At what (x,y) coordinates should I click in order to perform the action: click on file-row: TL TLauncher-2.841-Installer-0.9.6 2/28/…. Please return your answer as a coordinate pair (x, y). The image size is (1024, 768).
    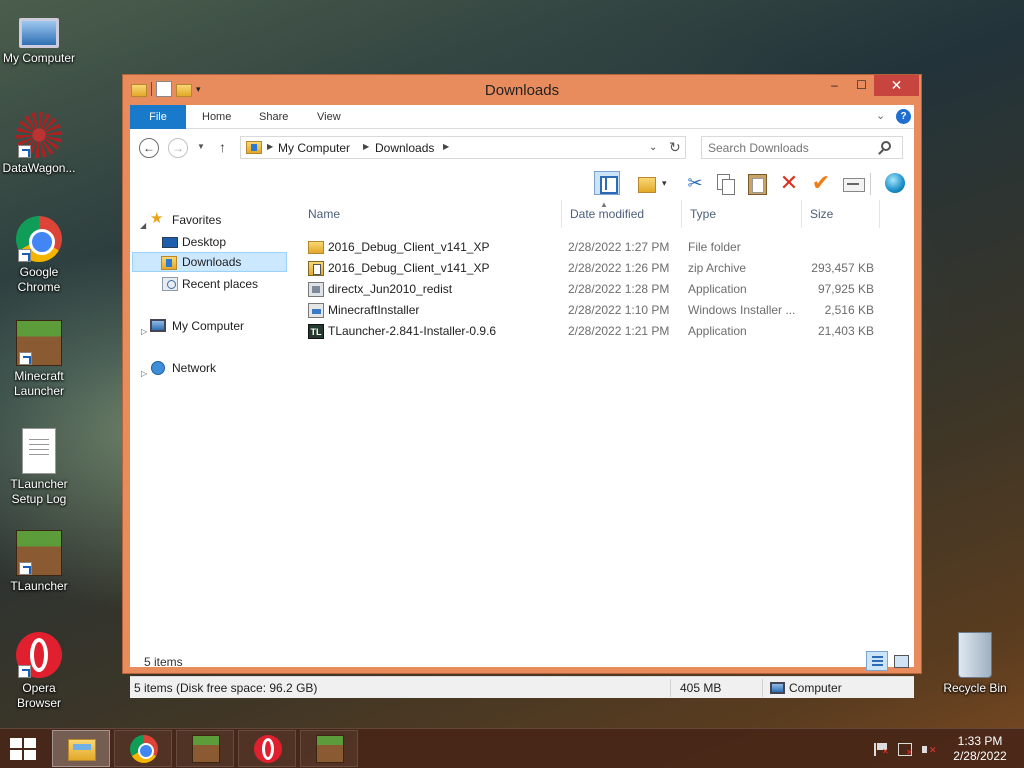
    Looking at the image, I should click on (590, 331).